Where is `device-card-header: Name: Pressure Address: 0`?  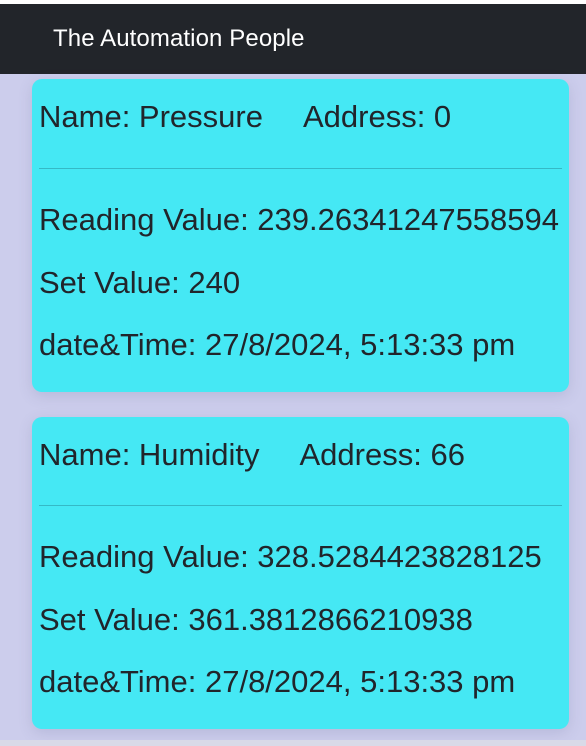
device-card-header: Name: Pressure Address: 0 is located at coordinates (245, 116).